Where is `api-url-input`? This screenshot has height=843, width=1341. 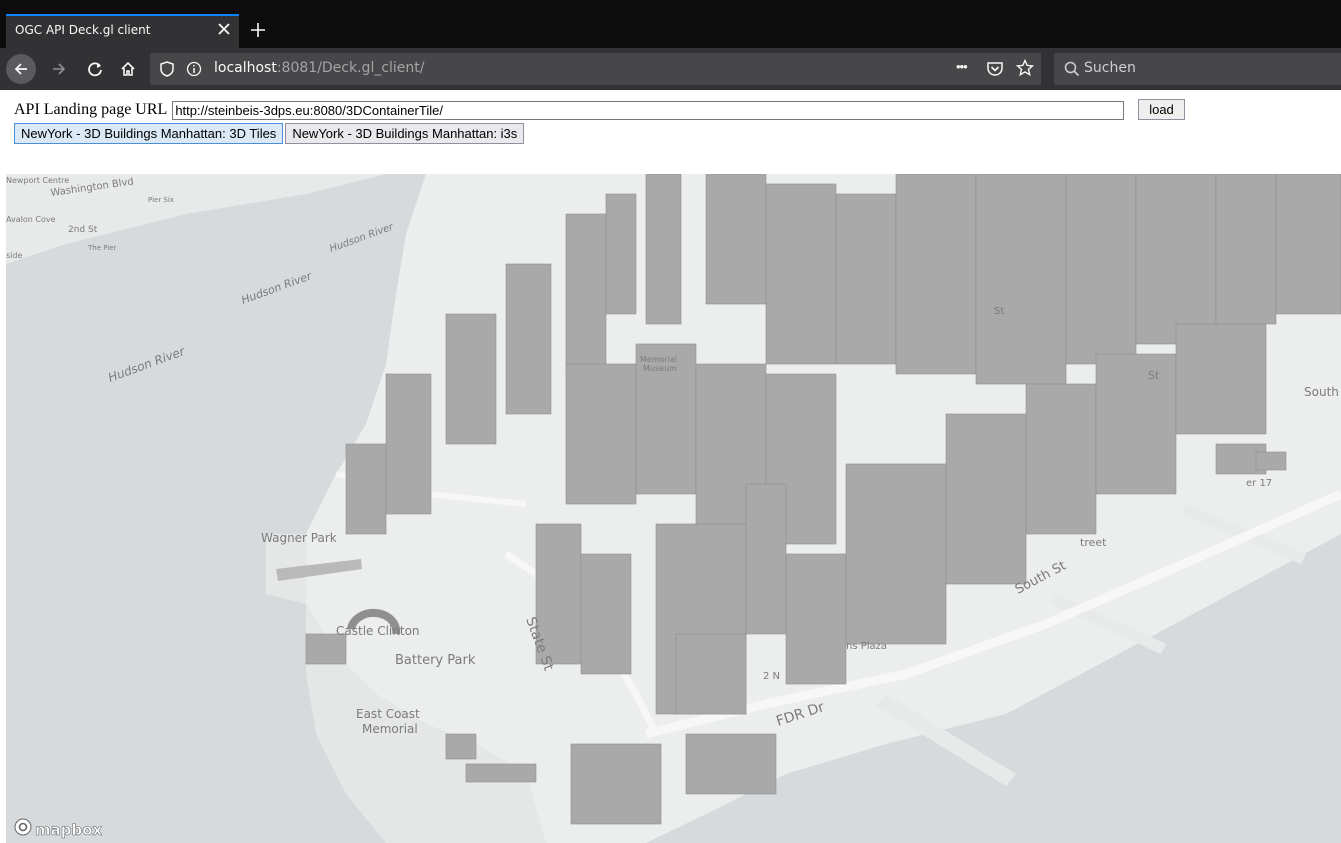 api-url-input is located at coordinates (648, 110).